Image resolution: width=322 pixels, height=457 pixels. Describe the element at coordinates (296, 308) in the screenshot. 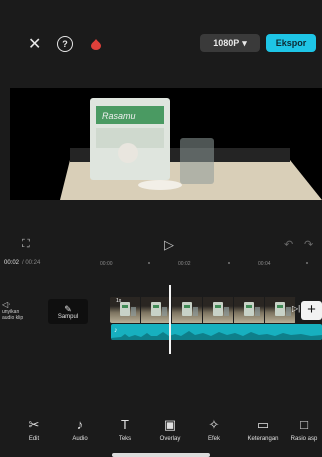

I see `clip-end-icon: ▷|` at that location.